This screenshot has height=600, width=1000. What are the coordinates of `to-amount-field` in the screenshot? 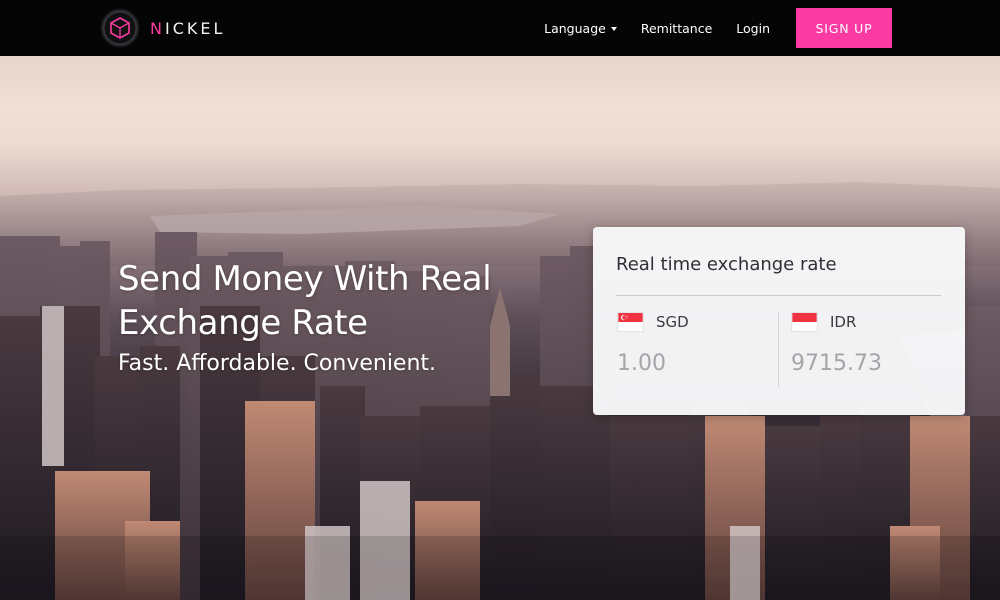 It's located at (861, 363).